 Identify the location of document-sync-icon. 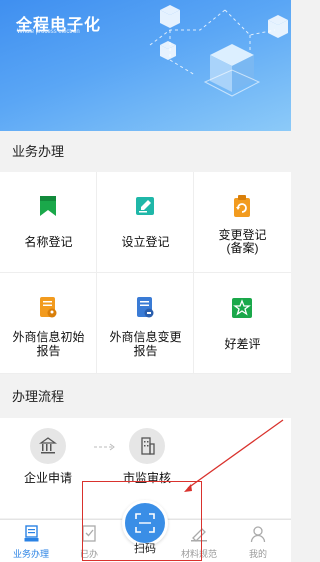
(145, 307).